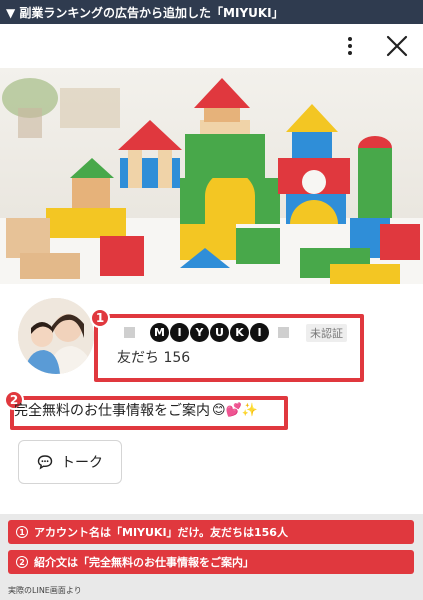  Describe the element at coordinates (211, 46) in the screenshot. I see `profile-toolbar` at that location.